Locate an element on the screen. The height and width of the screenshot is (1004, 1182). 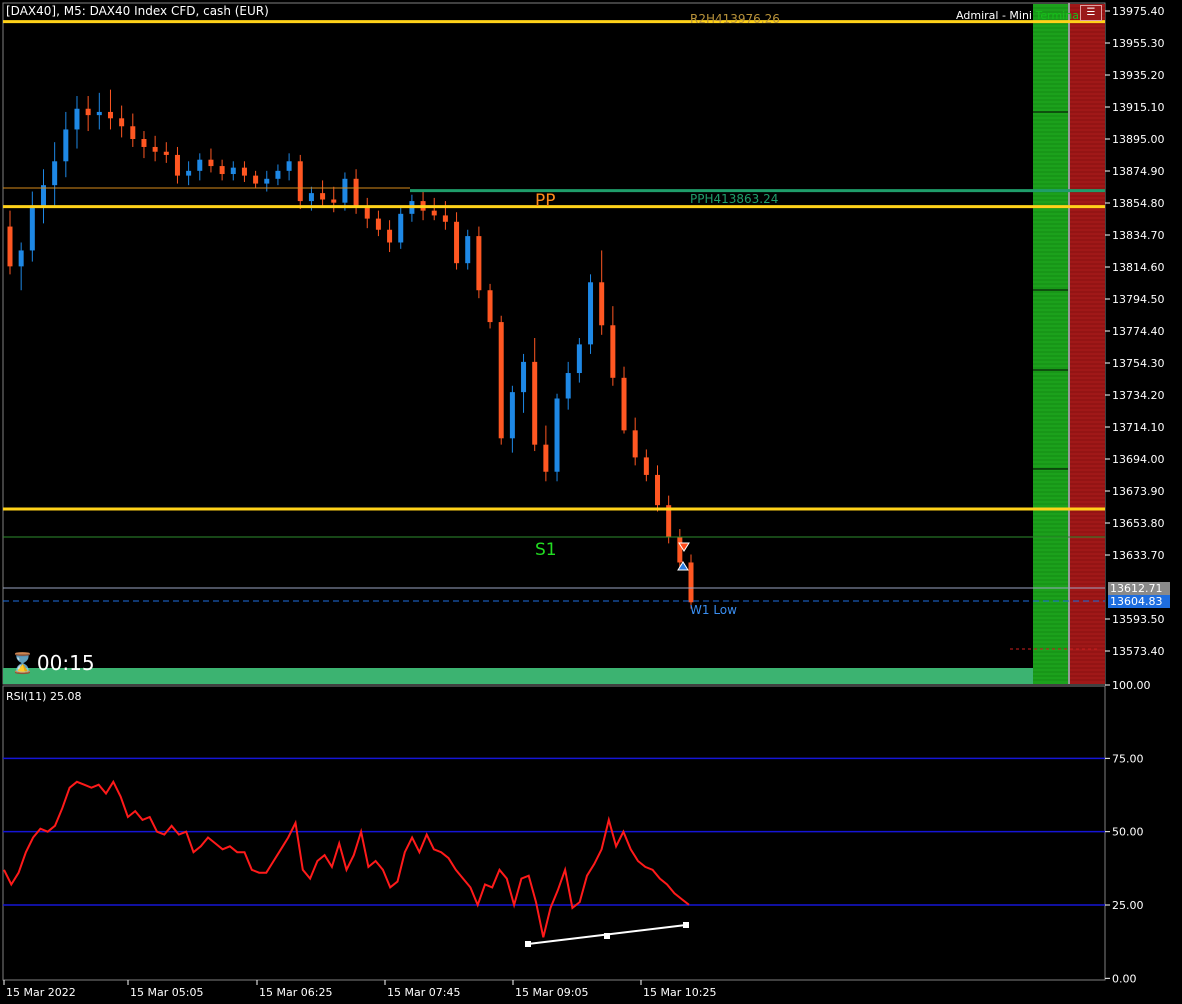
price-tick-label: 13955.30 is located at coordinates (1138, 43).